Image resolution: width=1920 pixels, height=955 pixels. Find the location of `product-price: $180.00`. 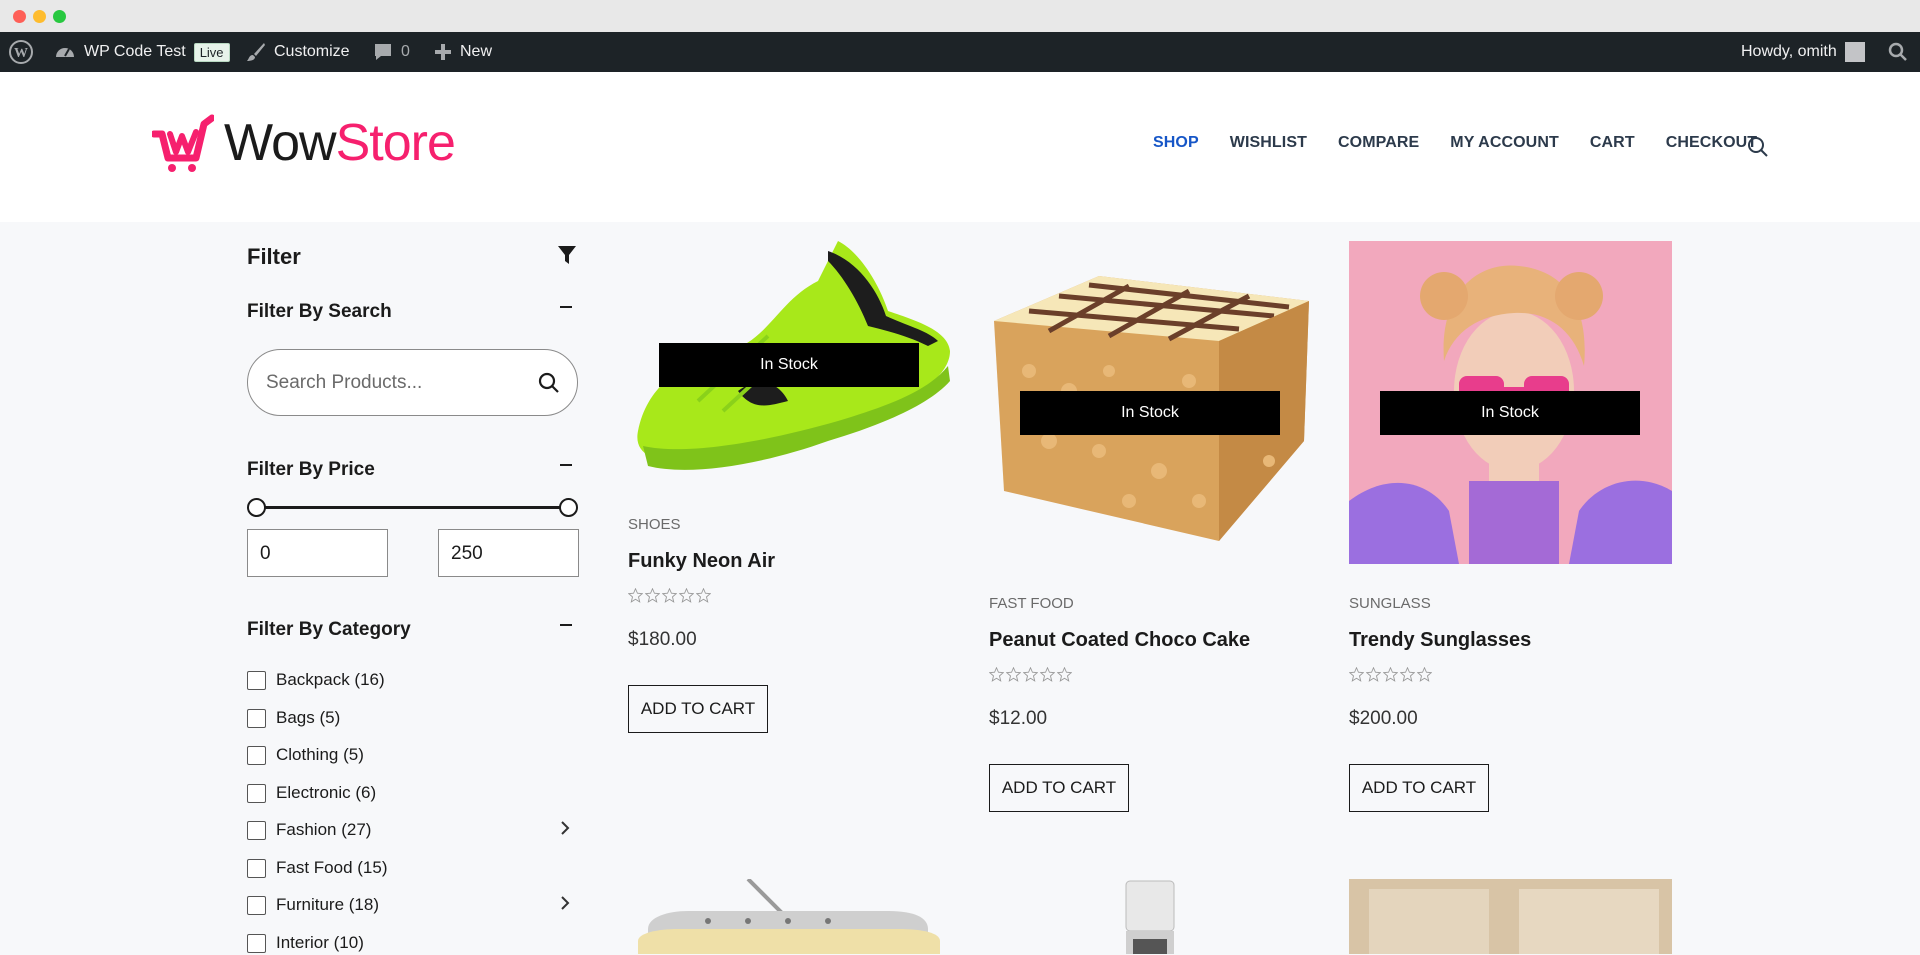

product-price: $180.00 is located at coordinates (662, 639).